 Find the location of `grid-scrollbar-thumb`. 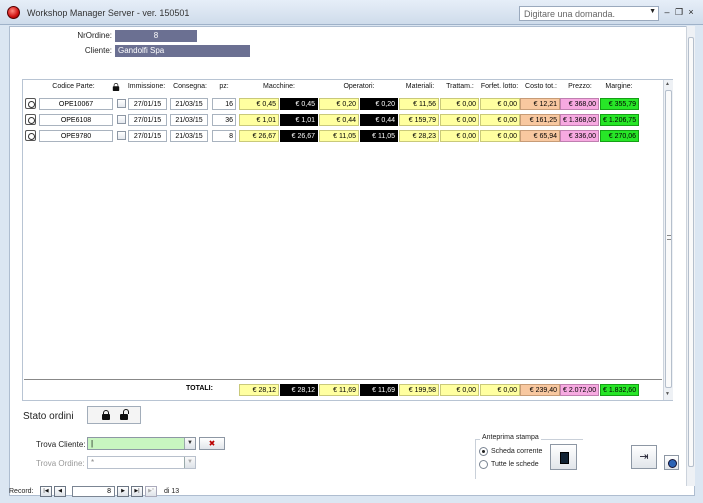

grid-scrollbar-thumb is located at coordinates (668, 239).